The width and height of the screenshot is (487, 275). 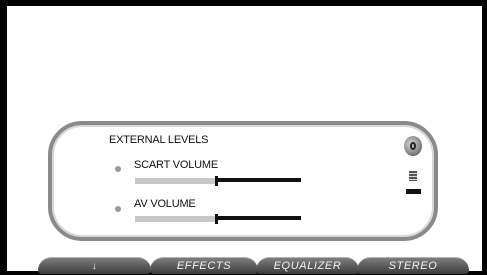 I want to click on tab-bar: ↓ EFFECTS EQUALIZER STEREO, so click(x=243, y=265).